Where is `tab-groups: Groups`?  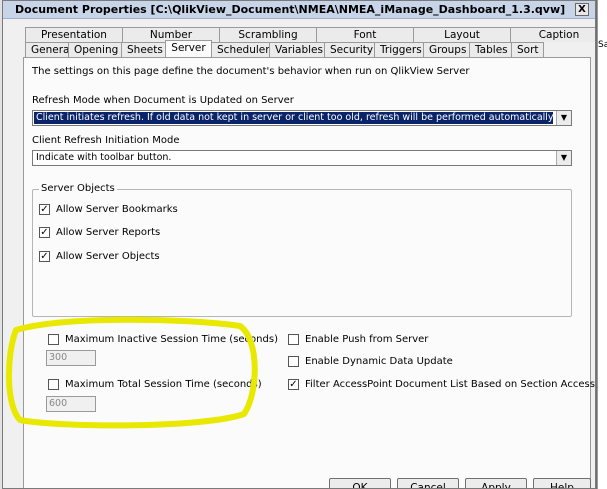 tab-groups: Groups is located at coordinates (446, 49).